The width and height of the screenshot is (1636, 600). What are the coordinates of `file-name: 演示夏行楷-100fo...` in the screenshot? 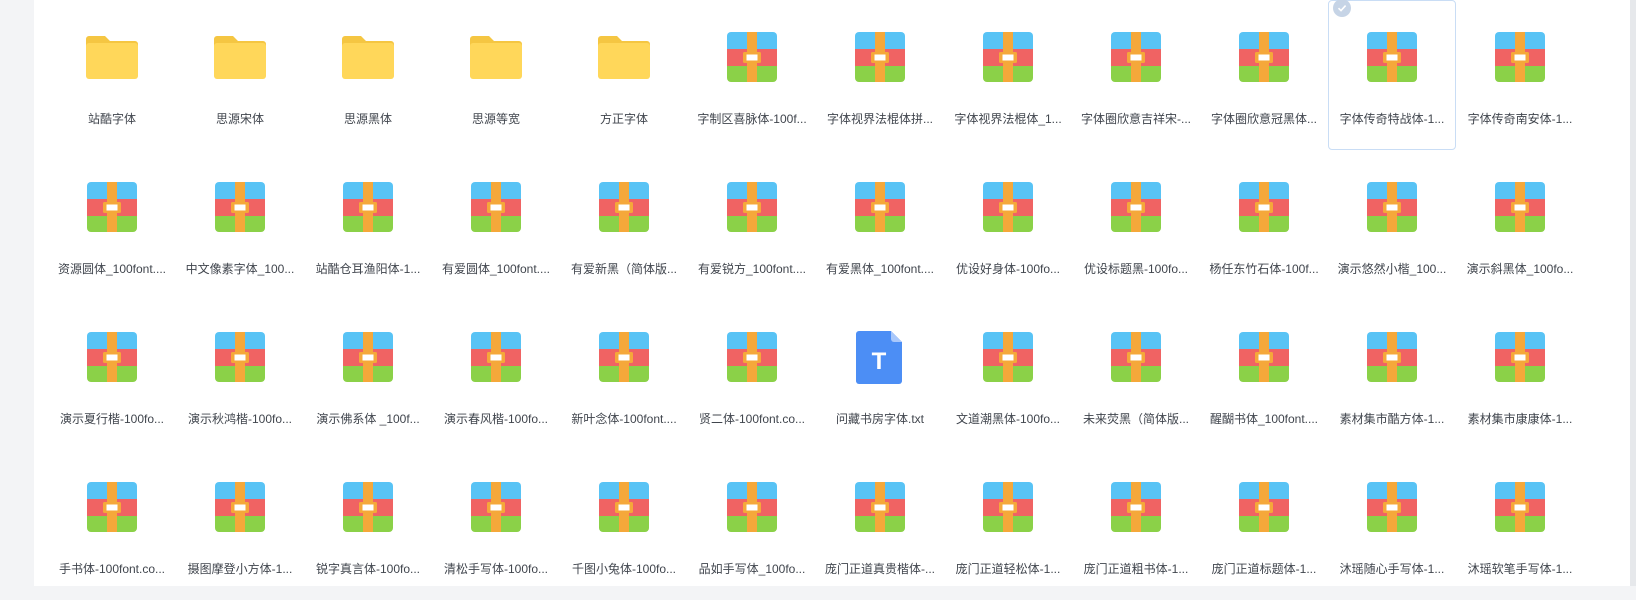 It's located at (112, 419).